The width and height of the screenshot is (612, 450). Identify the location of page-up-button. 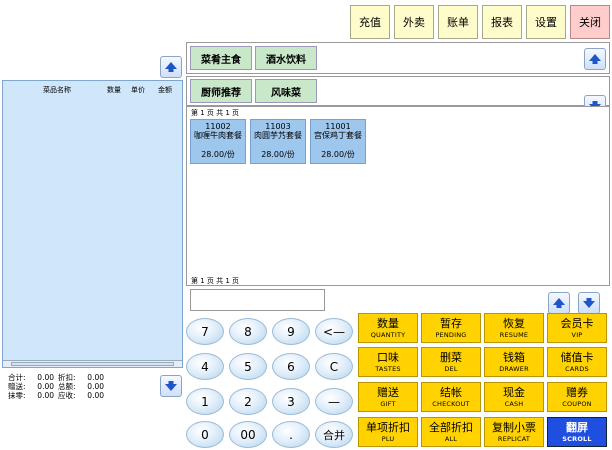
(559, 303).